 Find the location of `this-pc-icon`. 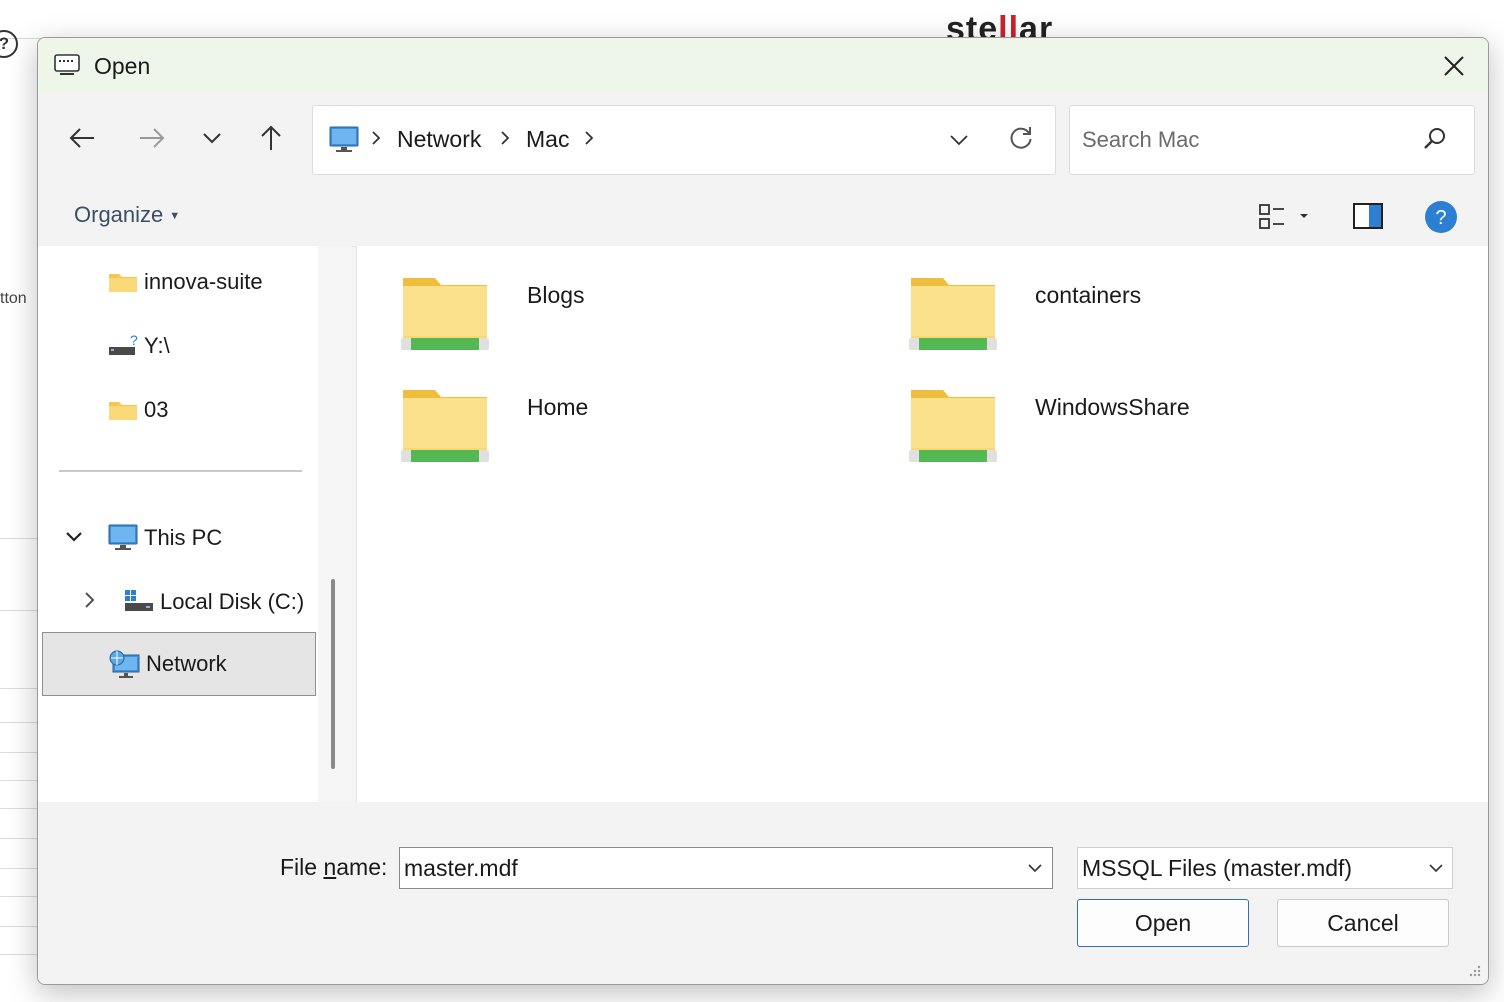

this-pc-icon is located at coordinates (123, 538).